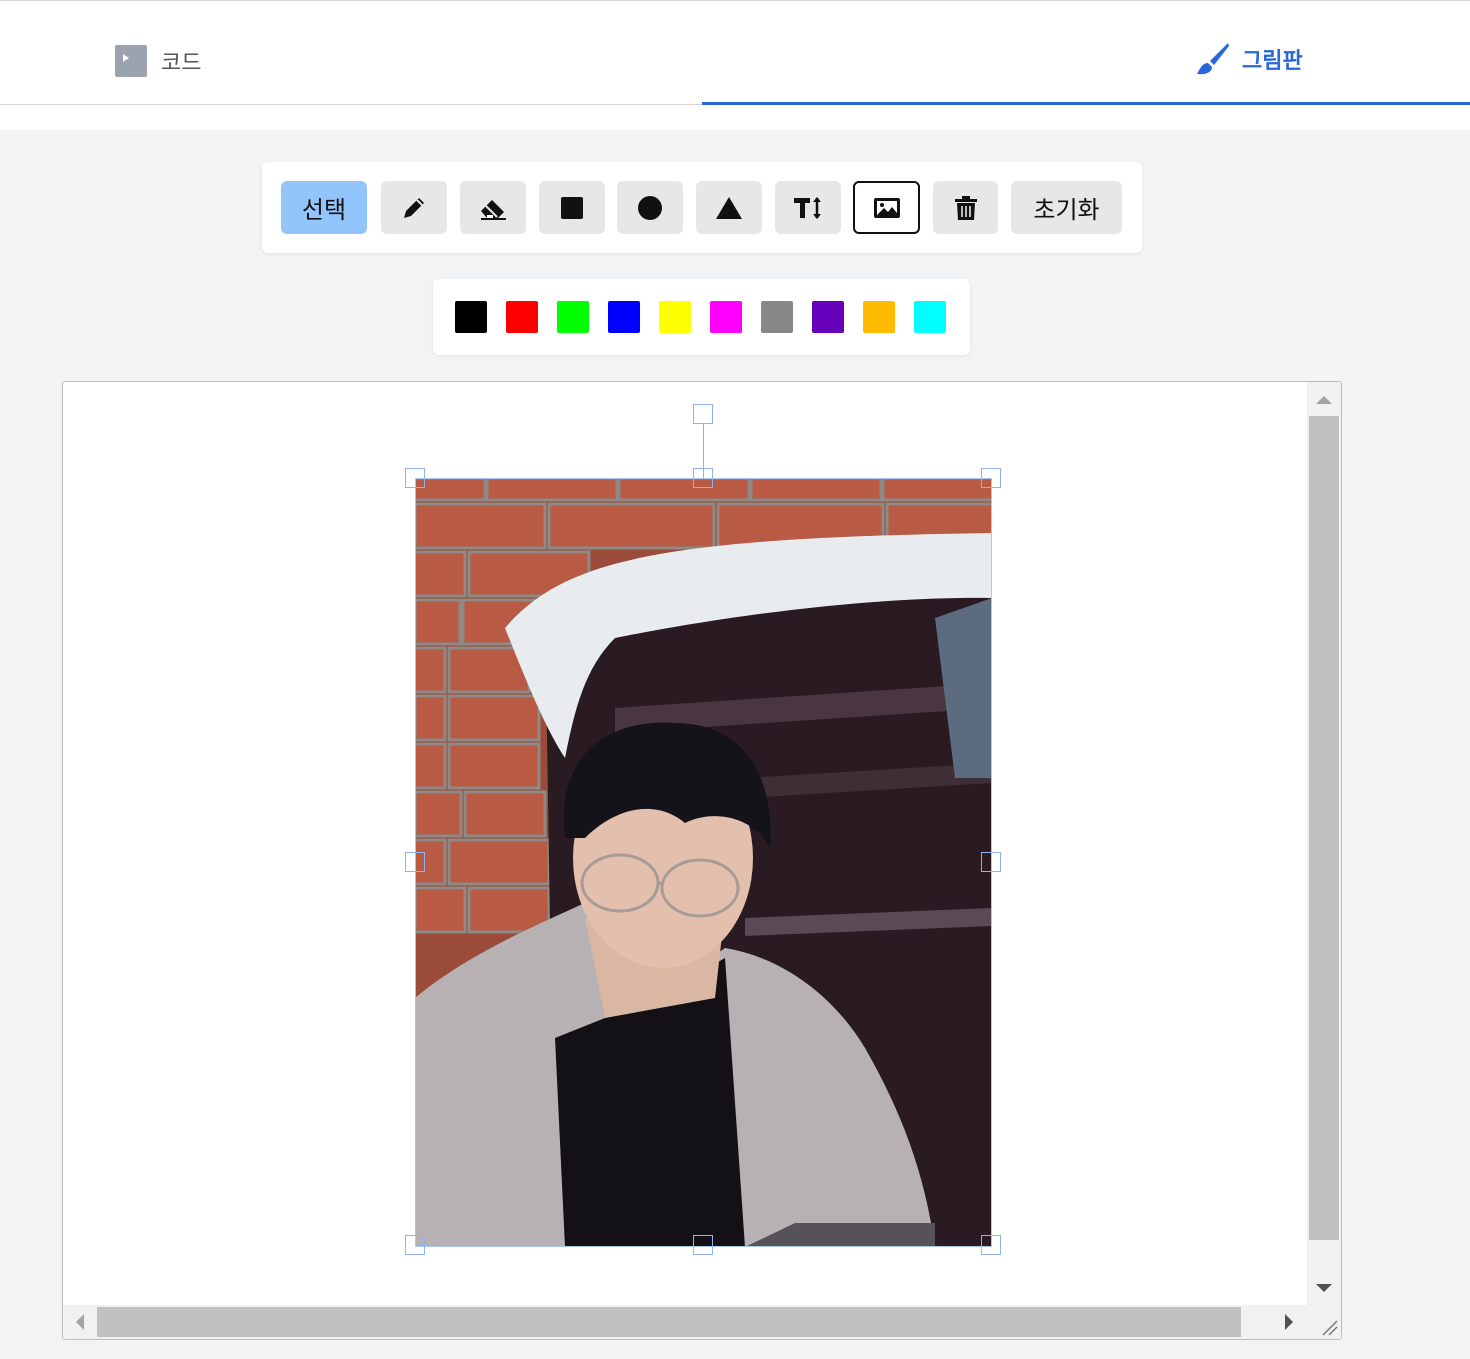 Image resolution: width=1470 pixels, height=1359 pixels. I want to click on resize-handle-bottom-left, so click(415, 1245).